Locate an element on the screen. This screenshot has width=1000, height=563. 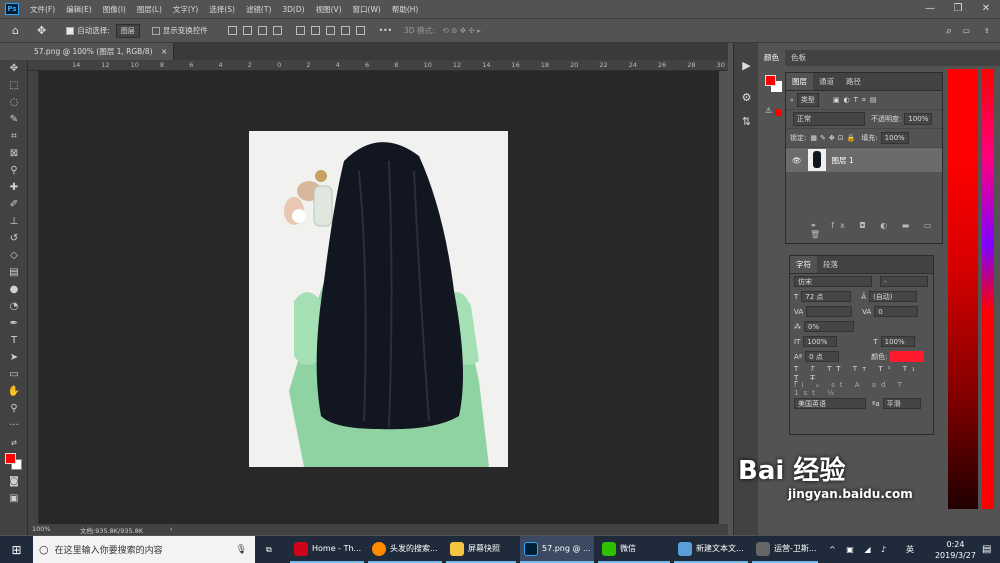
vertical-scale-field: 100% is located at coordinates (820, 341).